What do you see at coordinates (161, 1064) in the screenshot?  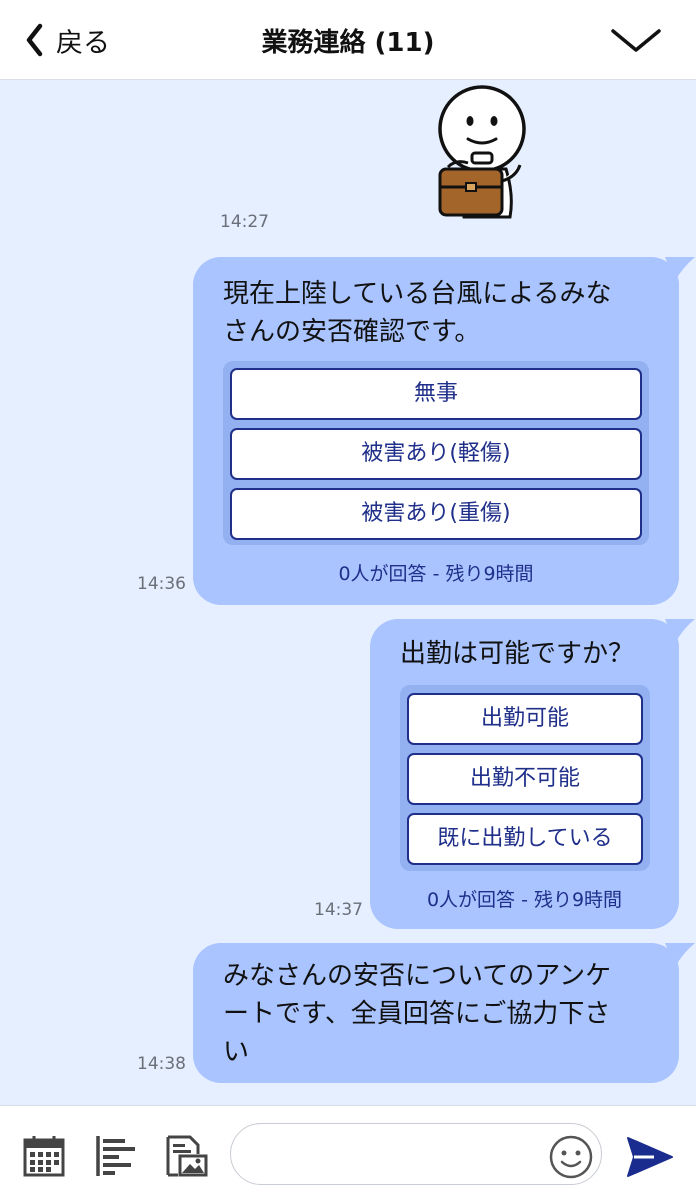 I see `message-time: 14:38` at bounding box center [161, 1064].